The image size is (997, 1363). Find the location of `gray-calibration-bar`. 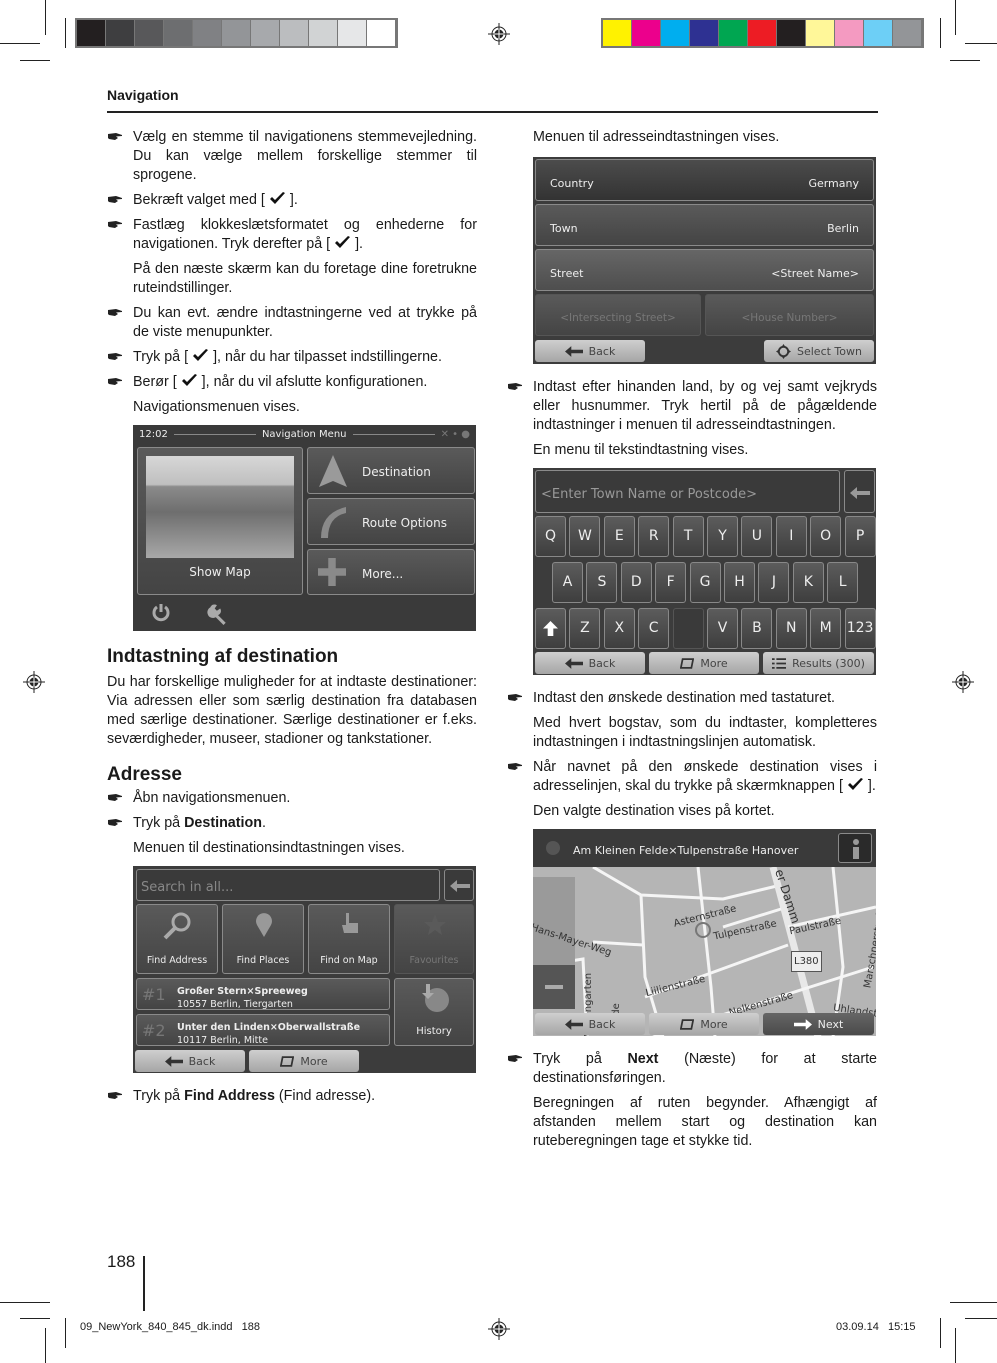

gray-calibration-bar is located at coordinates (236, 33).